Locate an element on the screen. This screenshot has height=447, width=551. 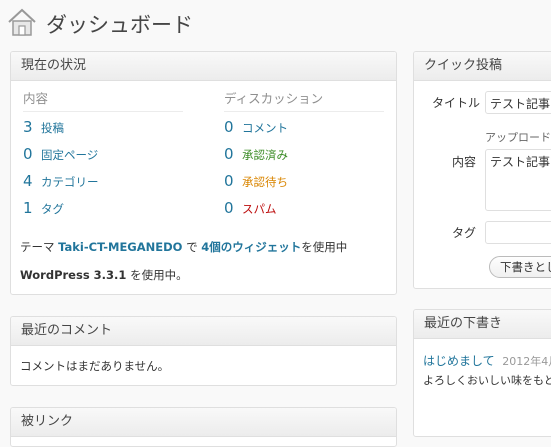
content-item-categories: 4 カテゴリー is located at coordinates (61, 181).